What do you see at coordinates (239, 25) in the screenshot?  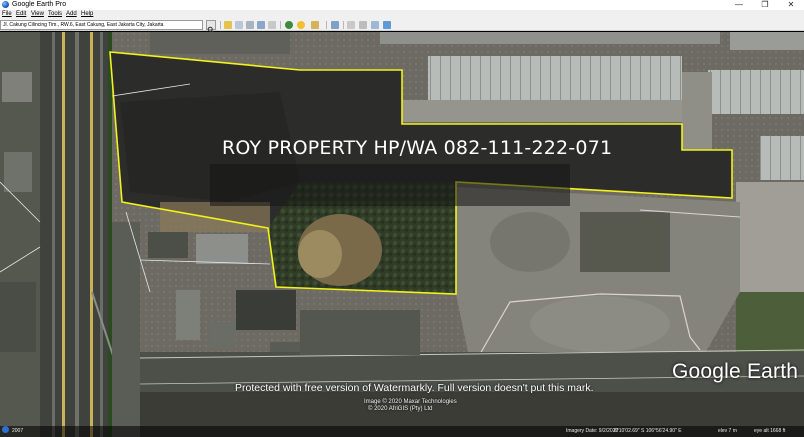 I see `polygon-icon` at bounding box center [239, 25].